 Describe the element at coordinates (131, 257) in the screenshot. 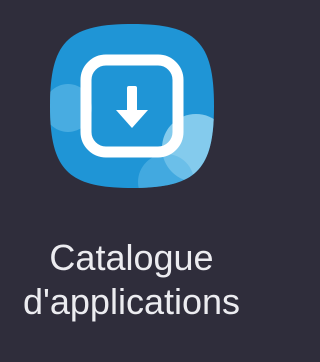

I see `app-label-line-1: Catalogue` at that location.